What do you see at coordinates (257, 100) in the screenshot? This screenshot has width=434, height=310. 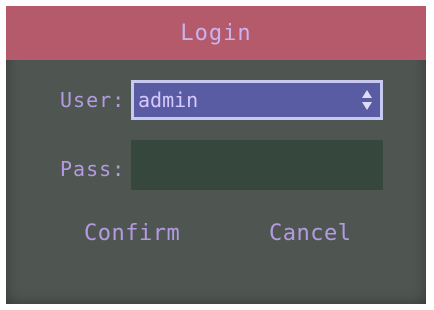 I see `user-select: admin` at bounding box center [257, 100].